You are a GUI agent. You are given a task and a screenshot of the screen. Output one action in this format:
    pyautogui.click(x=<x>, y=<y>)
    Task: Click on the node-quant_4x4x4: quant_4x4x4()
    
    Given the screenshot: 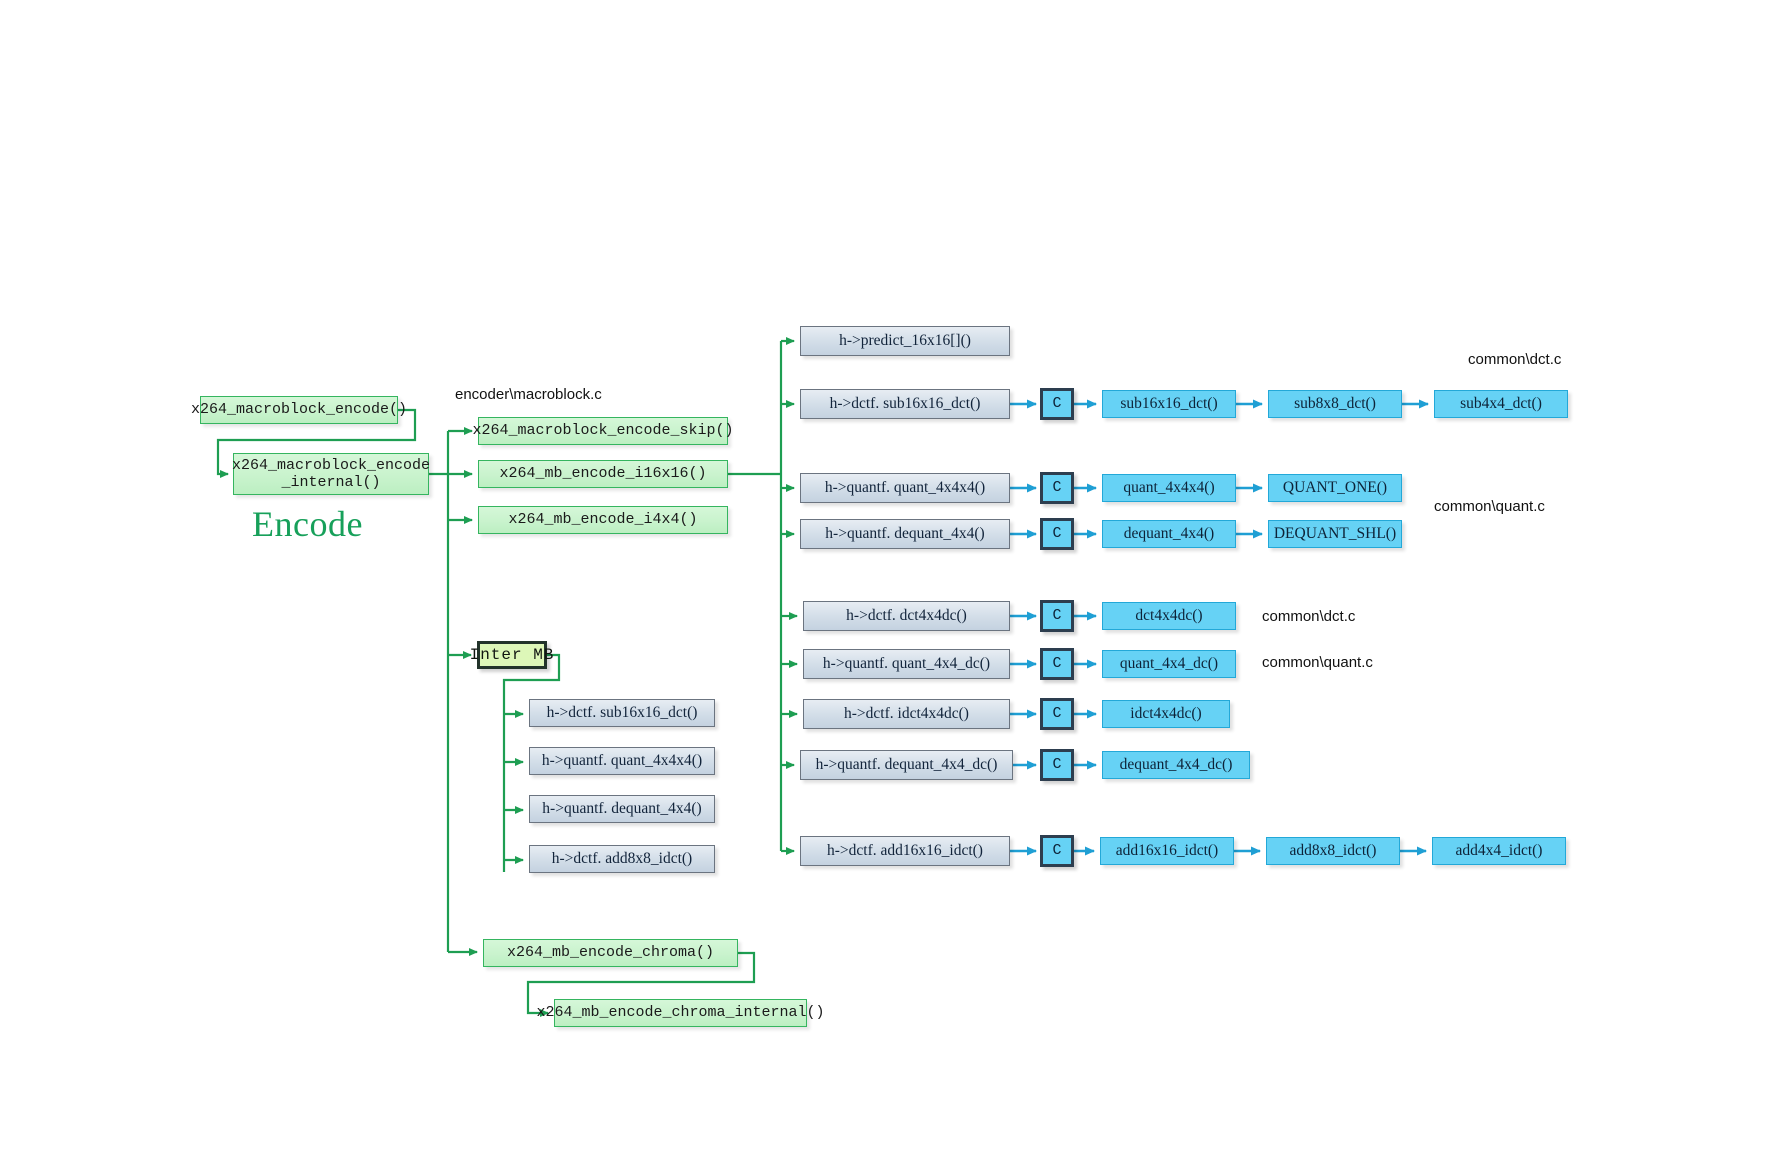 What is the action you would take?
    pyautogui.click(x=1169, y=488)
    